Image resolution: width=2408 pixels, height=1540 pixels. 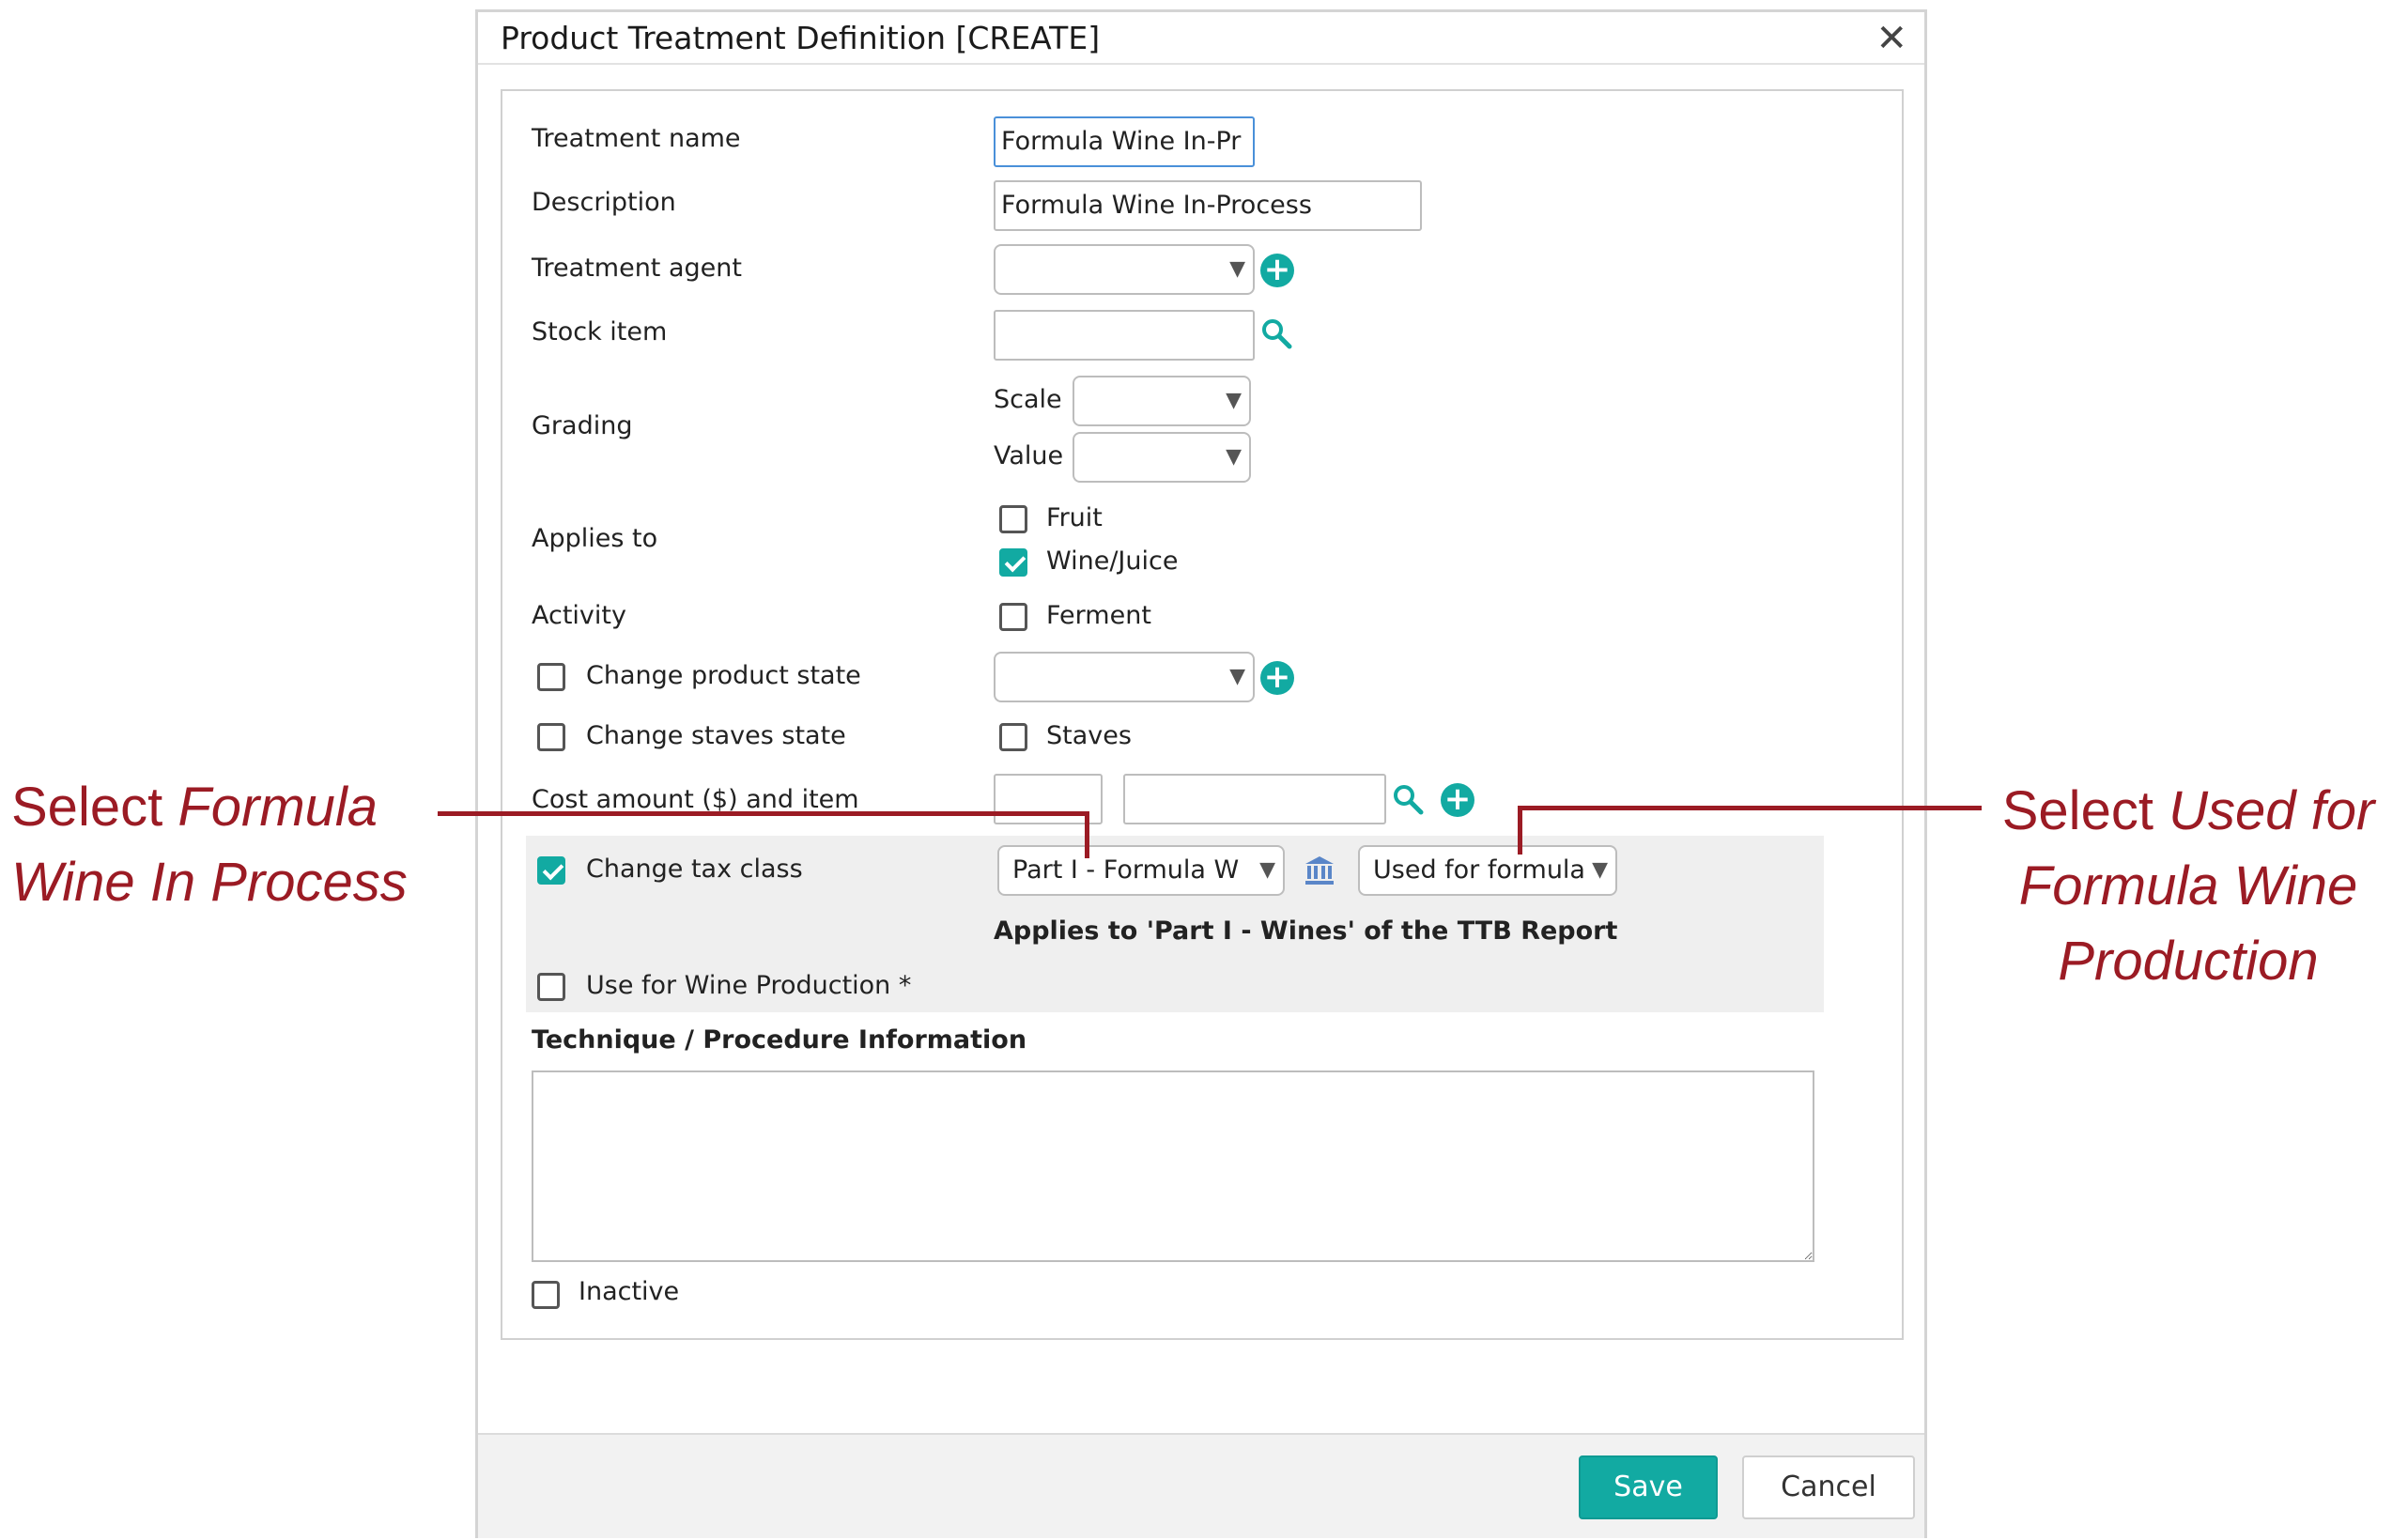 What do you see at coordinates (749, 985) in the screenshot?
I see `use-wine-production-label: Use for Wine Production *` at bounding box center [749, 985].